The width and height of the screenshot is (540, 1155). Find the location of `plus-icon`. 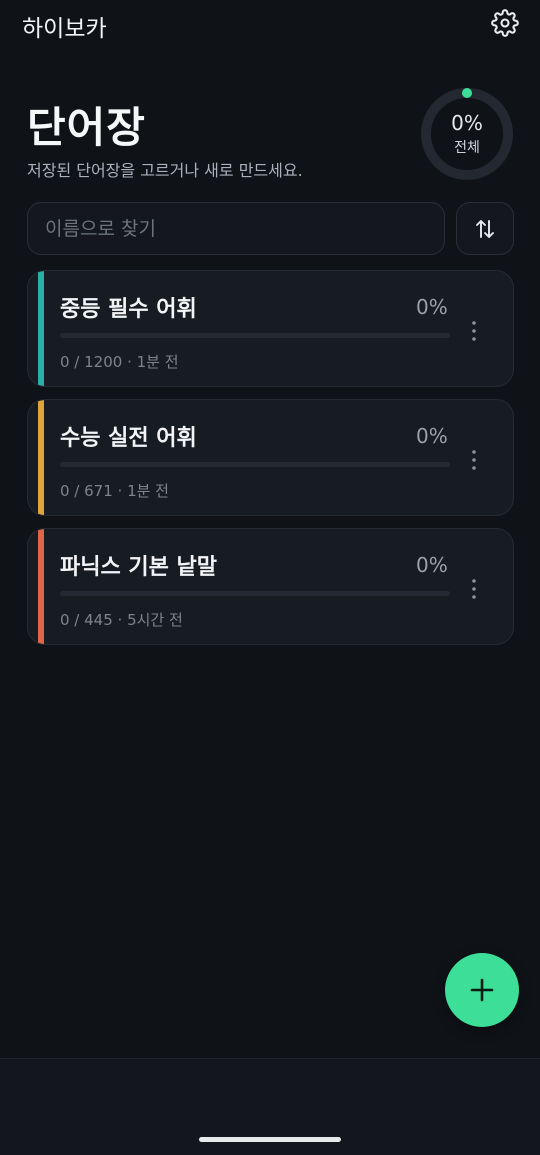

plus-icon is located at coordinates (482, 990).